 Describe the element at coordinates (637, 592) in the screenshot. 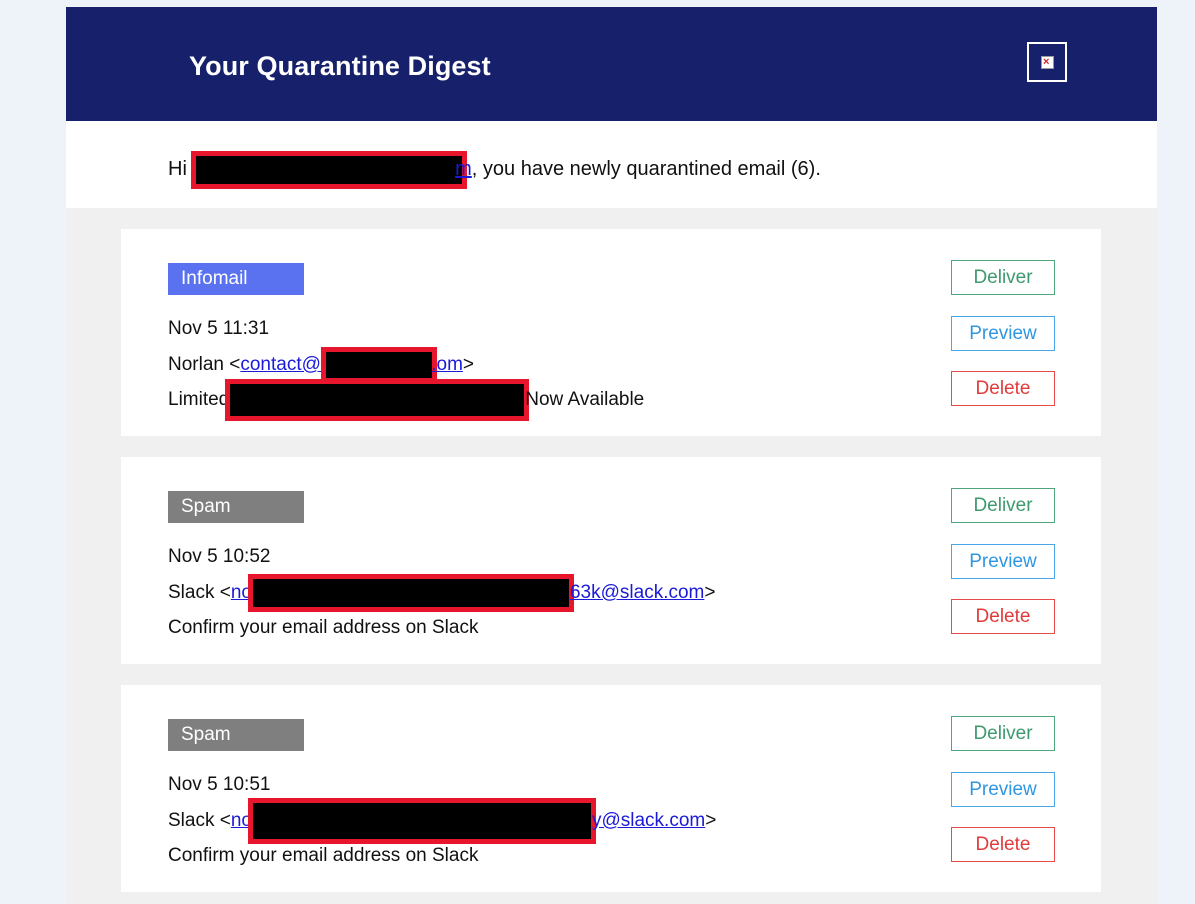

I see `sender-email-end: 63k@slack.com` at that location.